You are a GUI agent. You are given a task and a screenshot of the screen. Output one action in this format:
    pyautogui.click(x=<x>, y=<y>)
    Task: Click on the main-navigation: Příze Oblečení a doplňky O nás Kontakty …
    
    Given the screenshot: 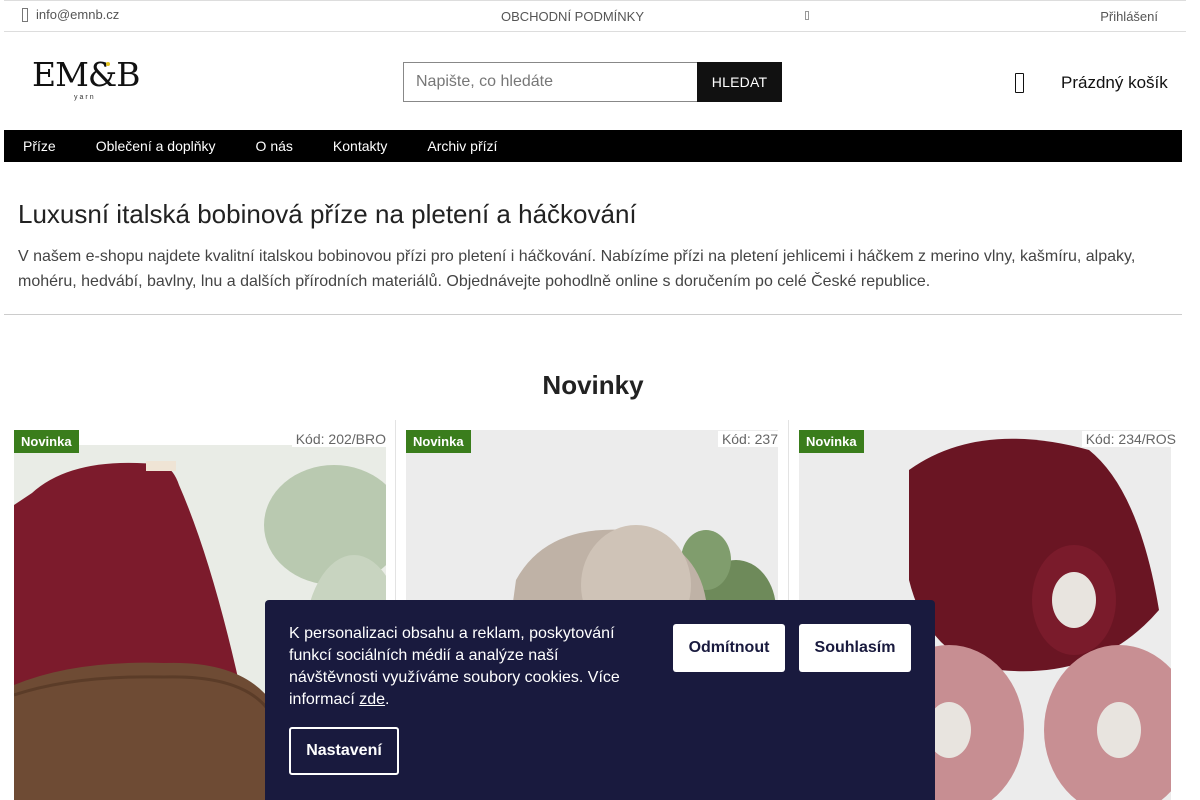 What is the action you would take?
    pyautogui.click(x=593, y=146)
    